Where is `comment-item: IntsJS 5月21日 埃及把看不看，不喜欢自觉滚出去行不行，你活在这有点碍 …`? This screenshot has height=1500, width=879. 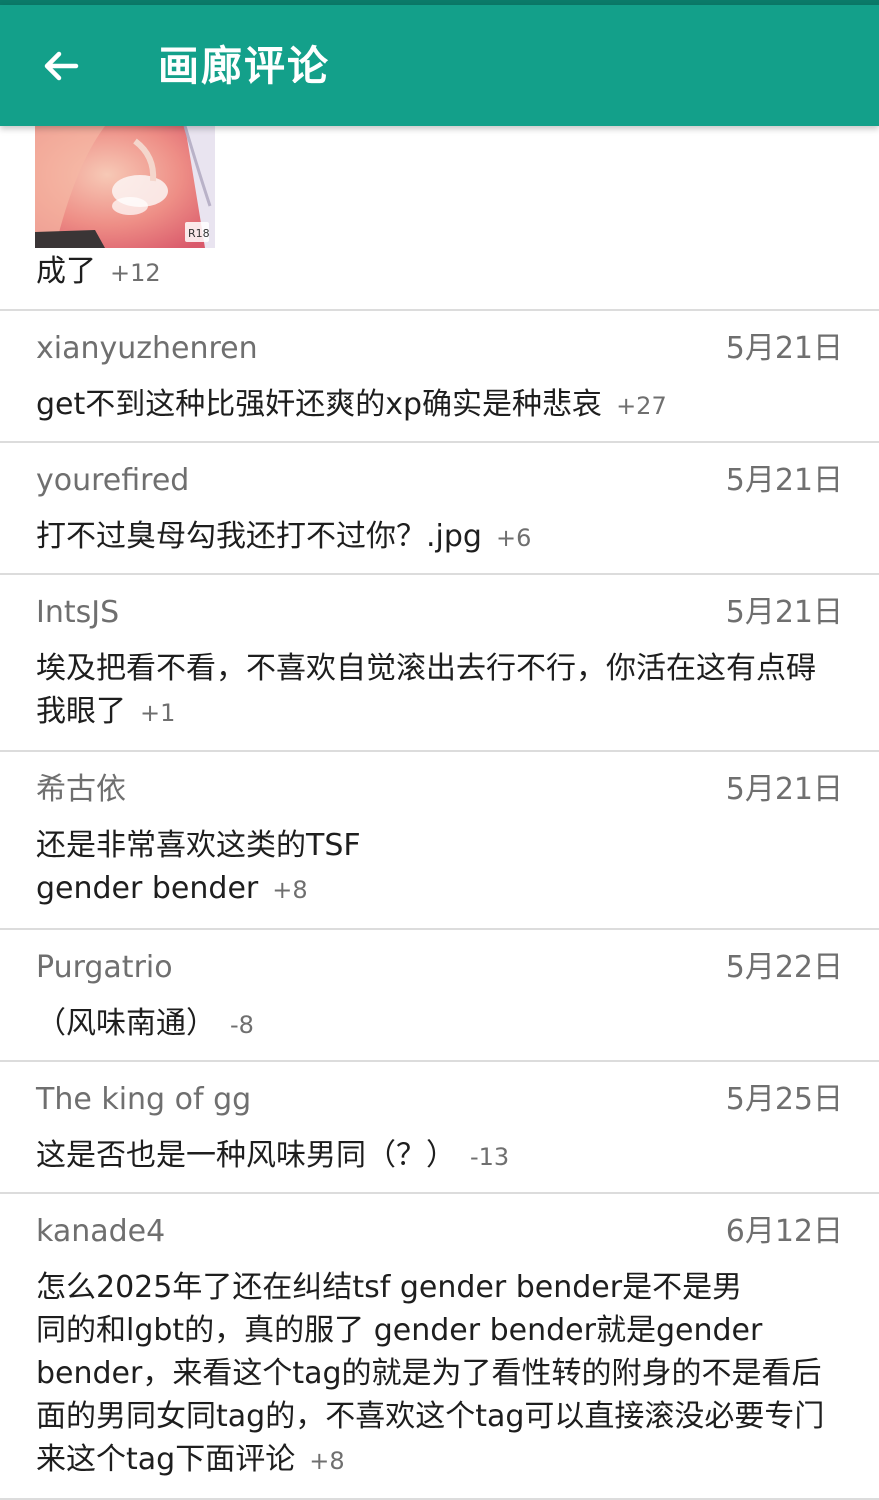
comment-item: IntsJS 5月21日 埃及把看不看，不喜欢自觉滚出去行不行，你活在这有点碍 … is located at coordinates (439, 663).